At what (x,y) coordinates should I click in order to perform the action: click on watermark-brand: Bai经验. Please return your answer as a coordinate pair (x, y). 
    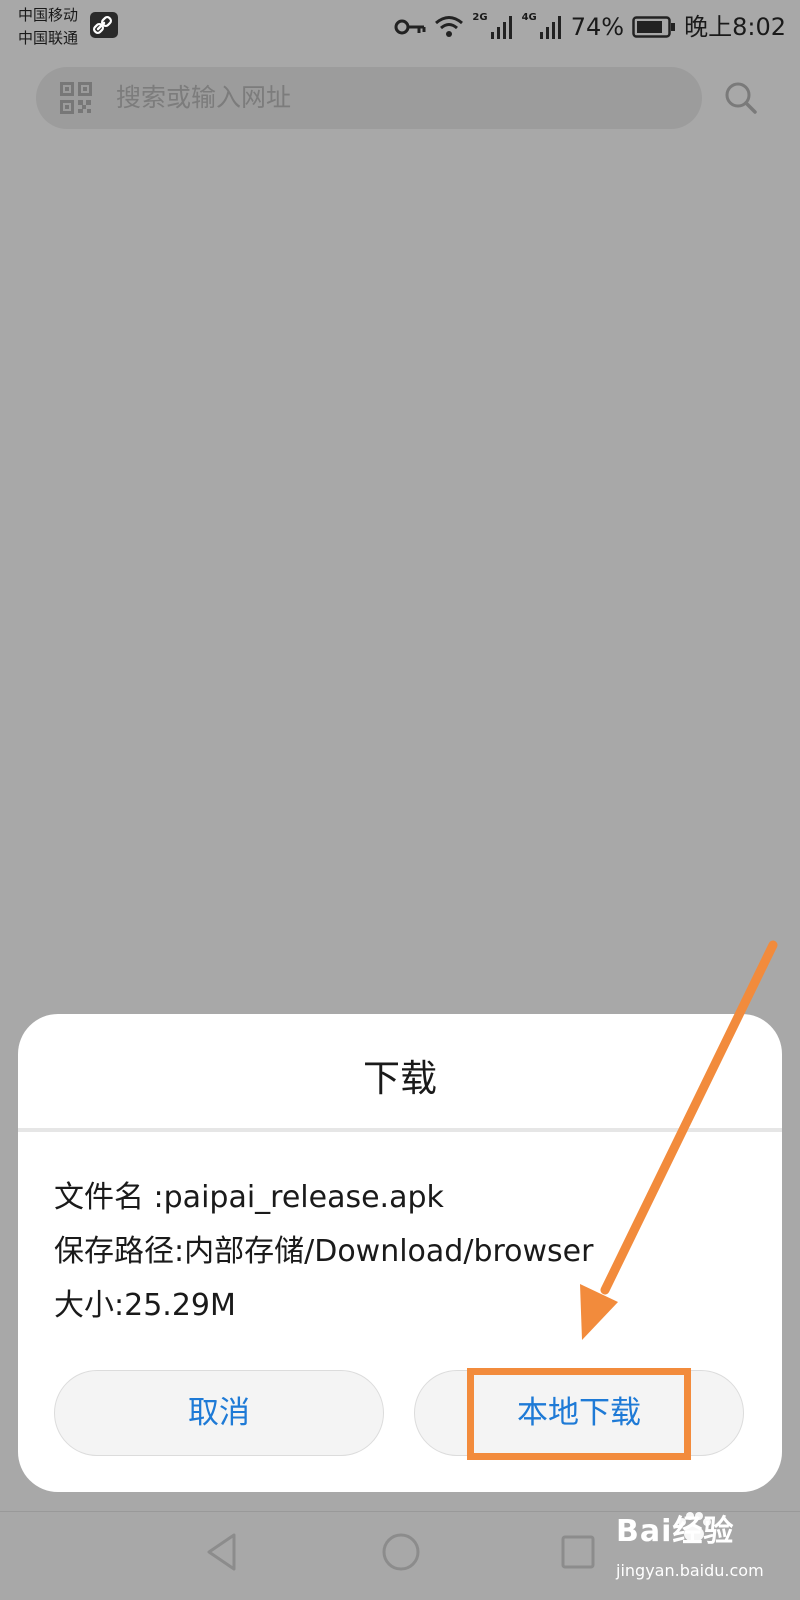
    Looking at the image, I should click on (675, 1531).